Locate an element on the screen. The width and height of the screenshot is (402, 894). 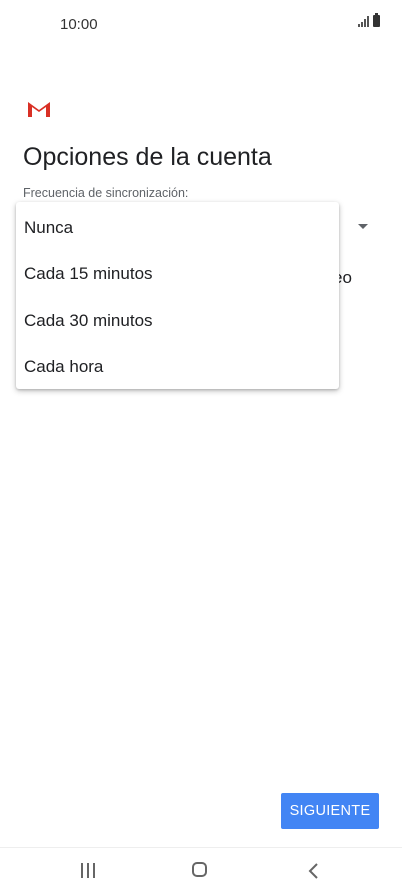
recents-icon is located at coordinates (88, 870).